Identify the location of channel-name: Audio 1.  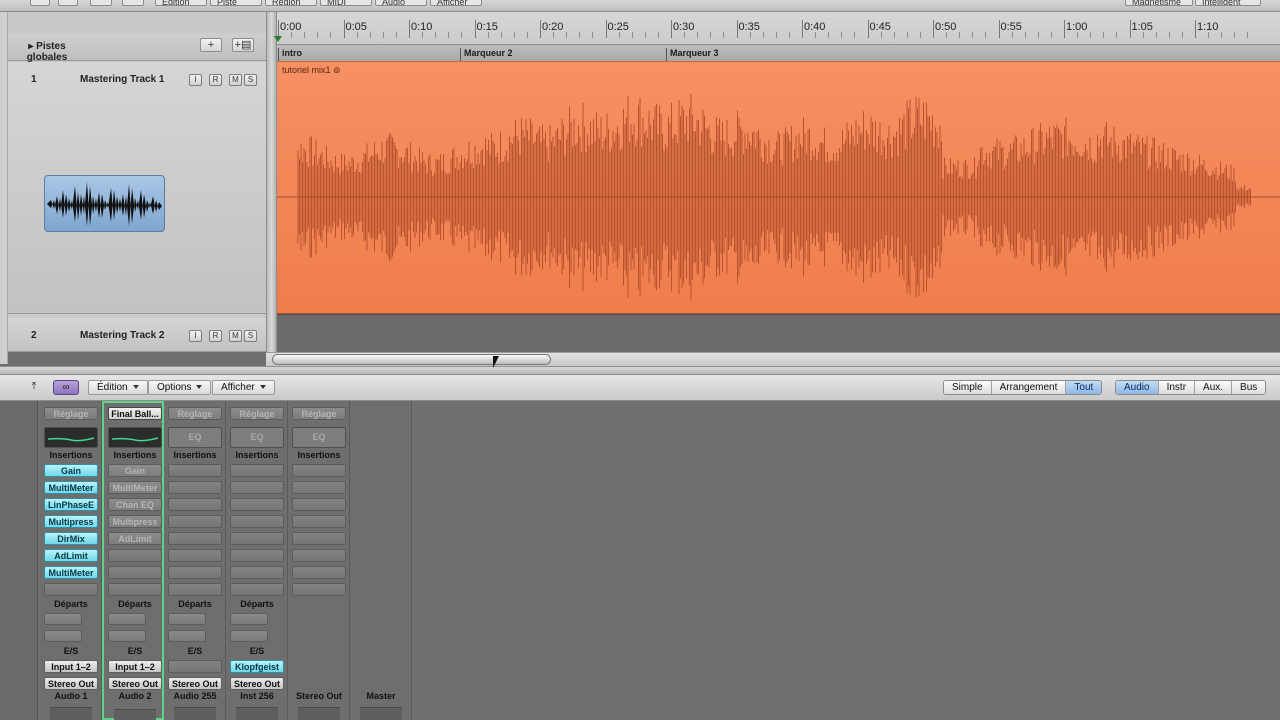
(71, 696).